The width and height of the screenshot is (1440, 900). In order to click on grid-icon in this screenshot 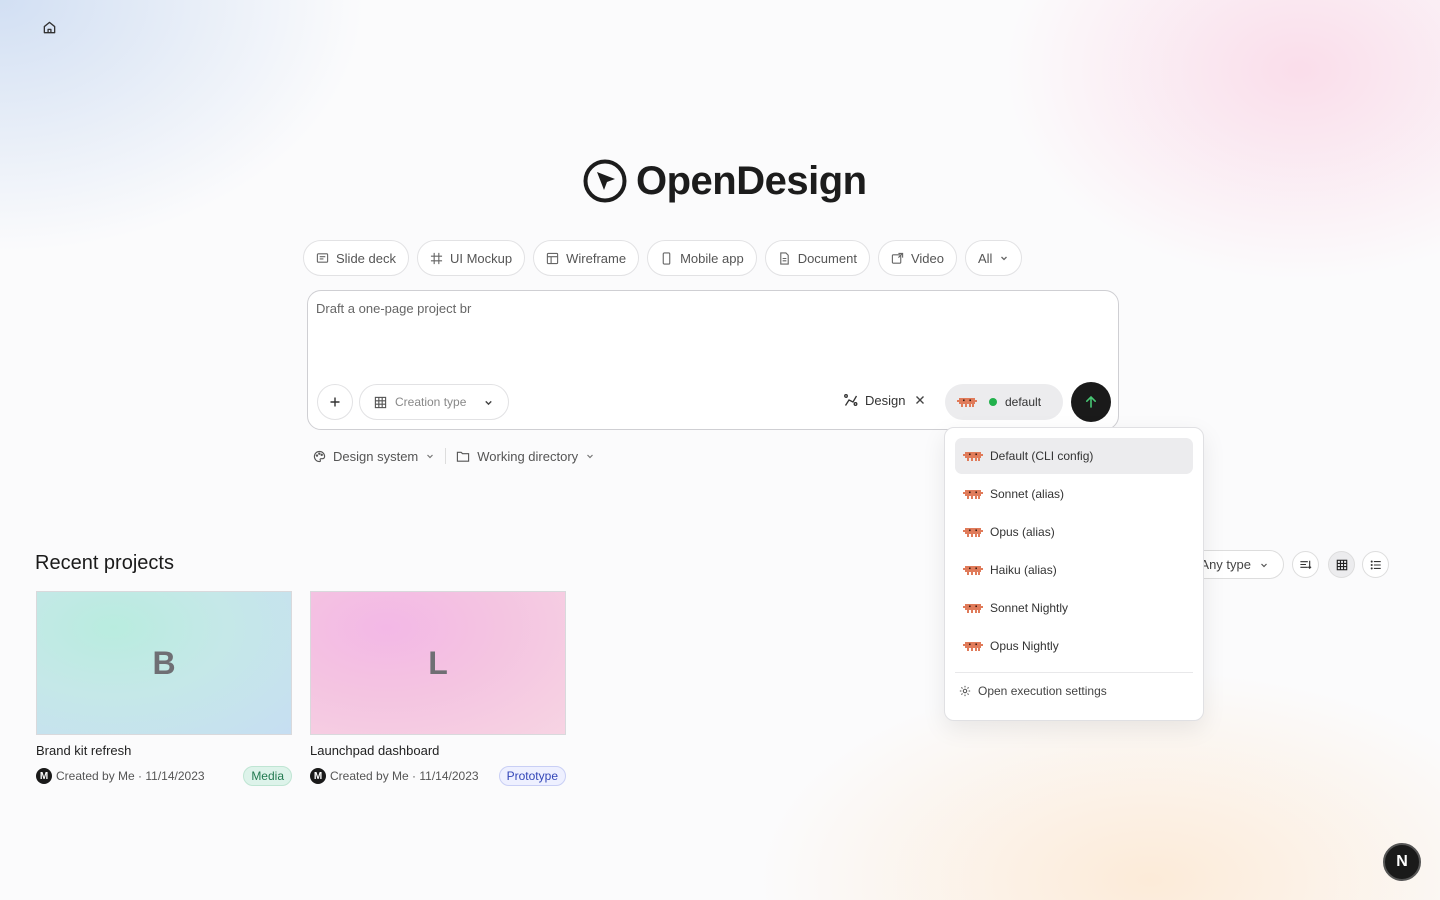, I will do `click(380, 402)`.